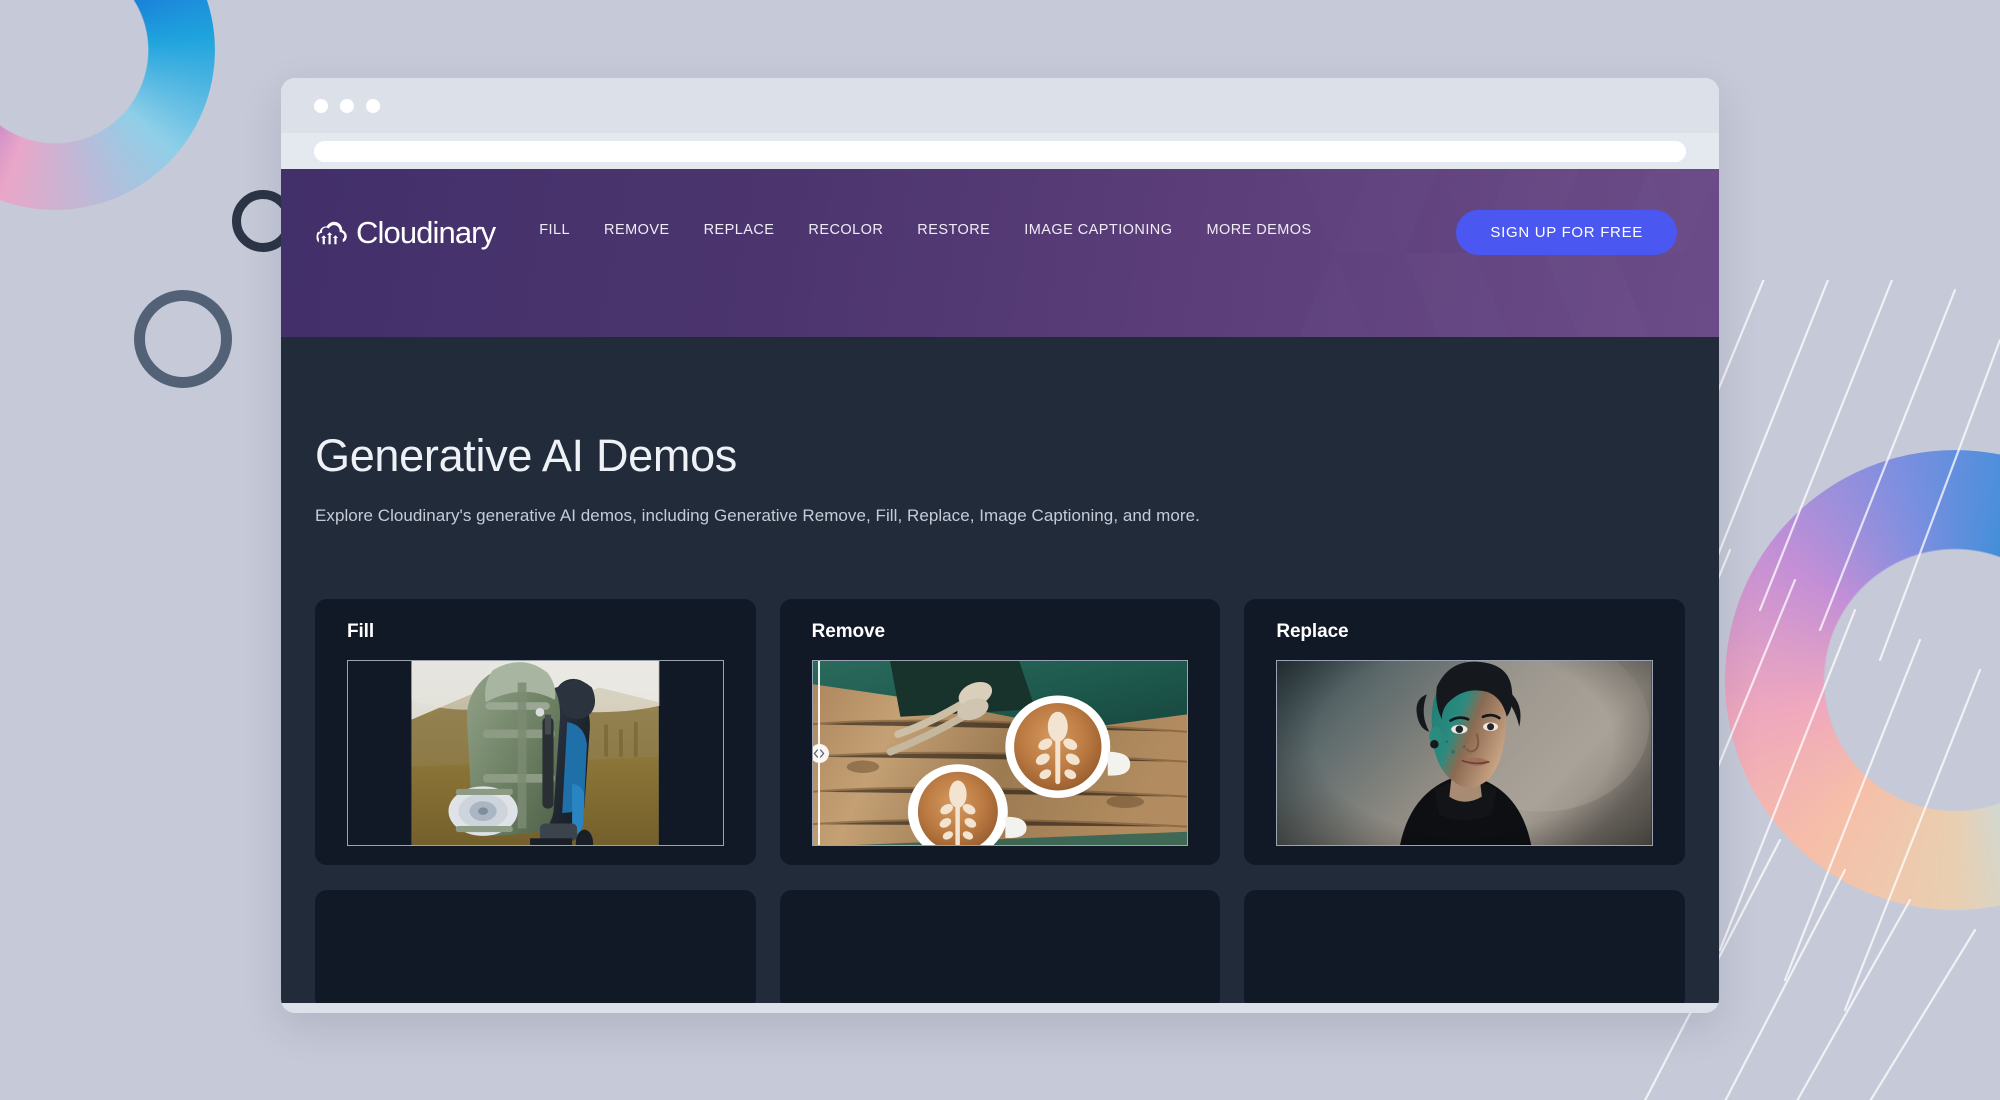 The height and width of the screenshot is (1100, 2000). I want to click on card-fill-title: Fill, so click(361, 631).